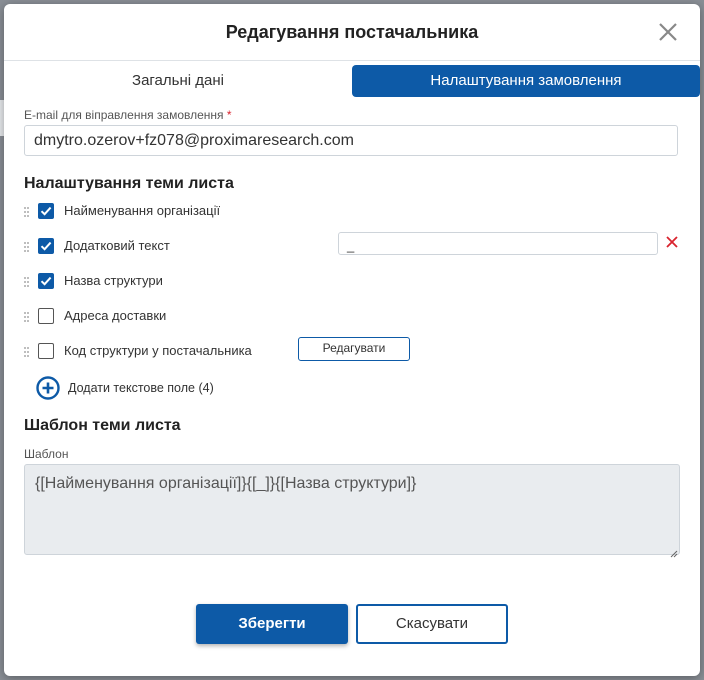  Describe the element at coordinates (272, 624) in the screenshot. I see `save-button: Зберегти` at that location.